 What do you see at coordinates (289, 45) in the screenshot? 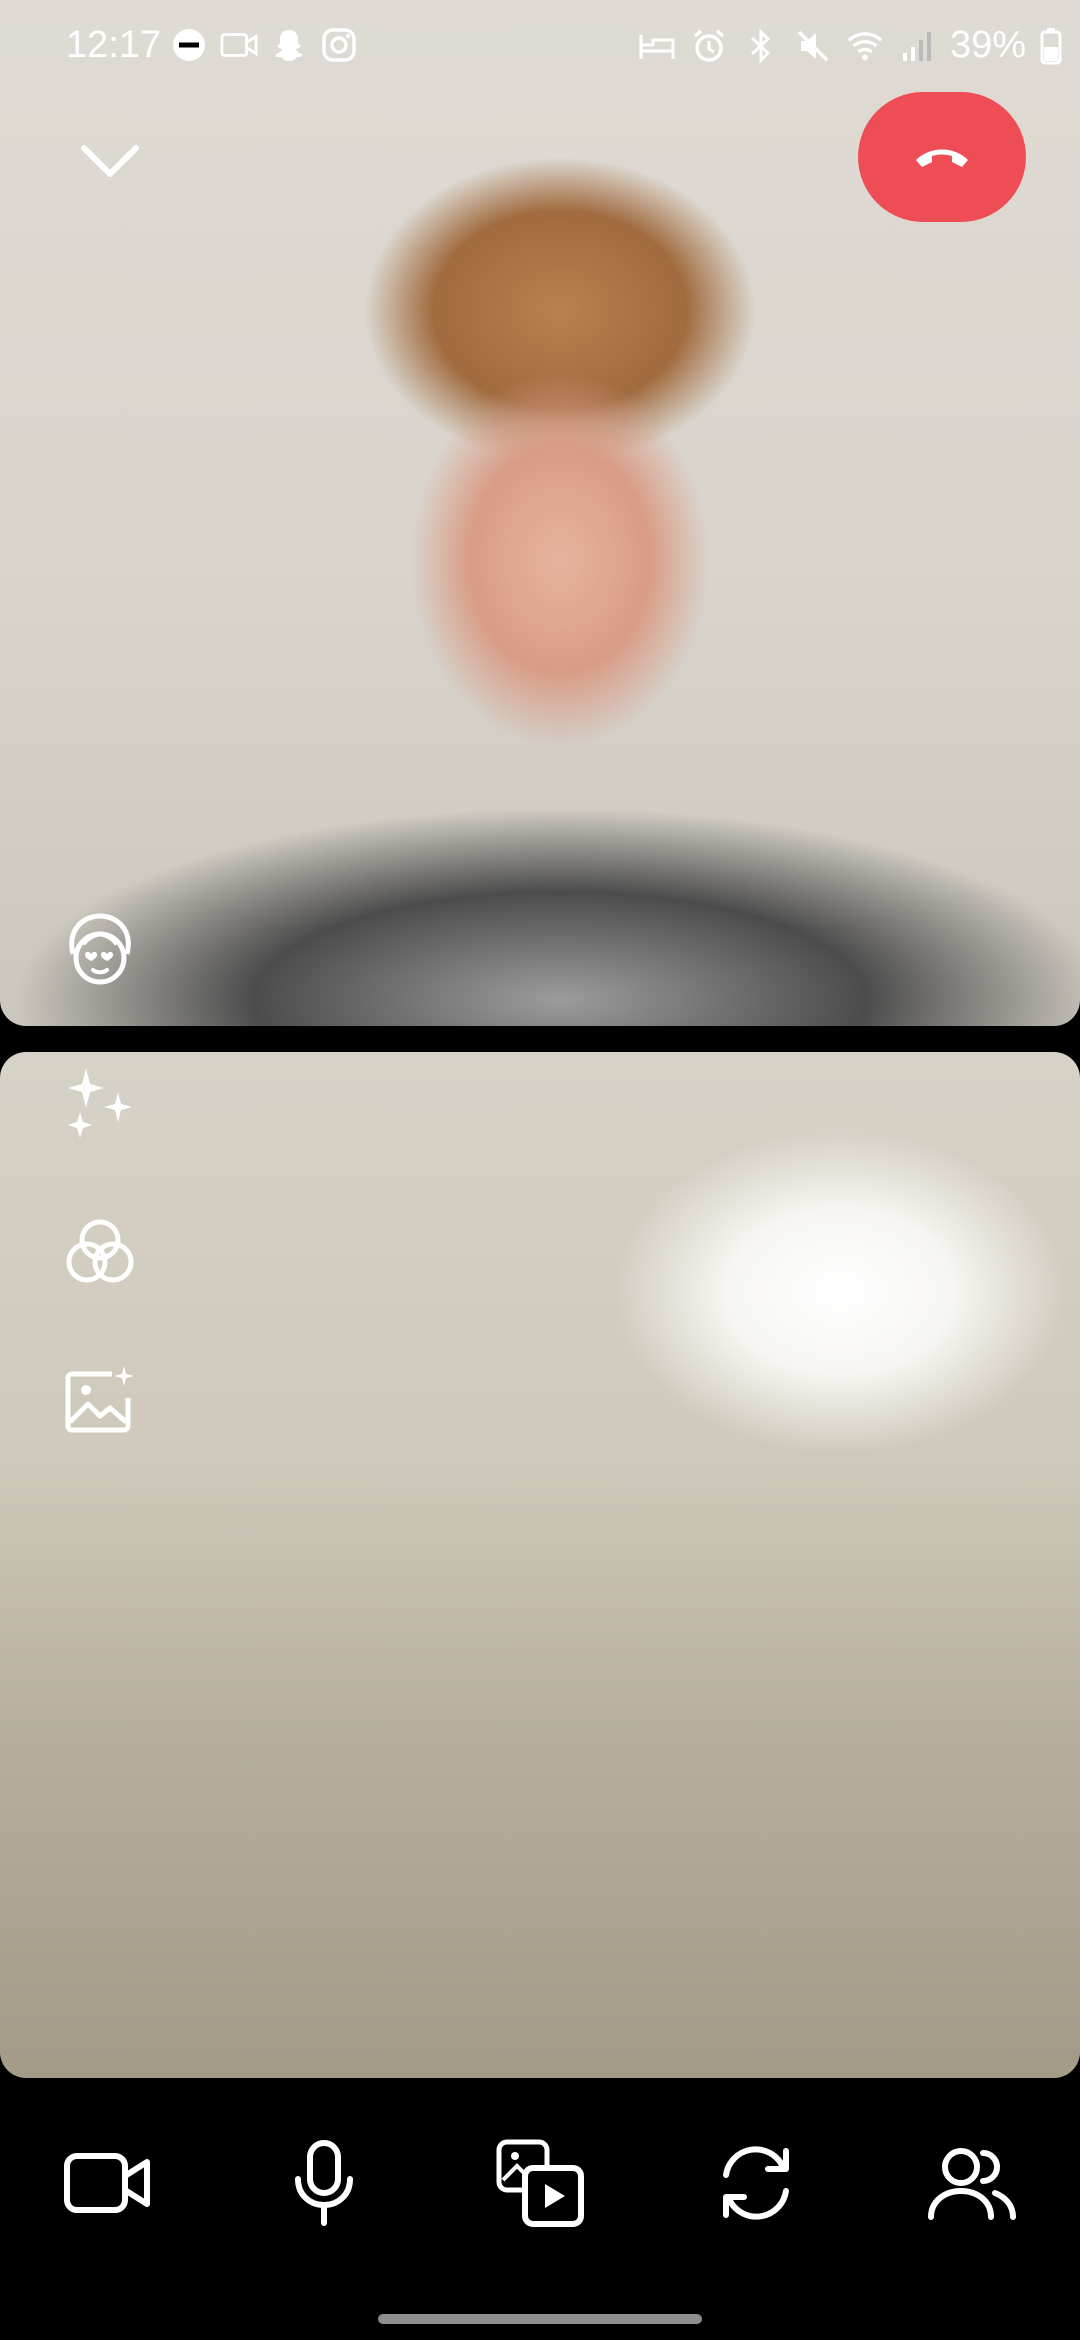
I see `snapchat-icon` at bounding box center [289, 45].